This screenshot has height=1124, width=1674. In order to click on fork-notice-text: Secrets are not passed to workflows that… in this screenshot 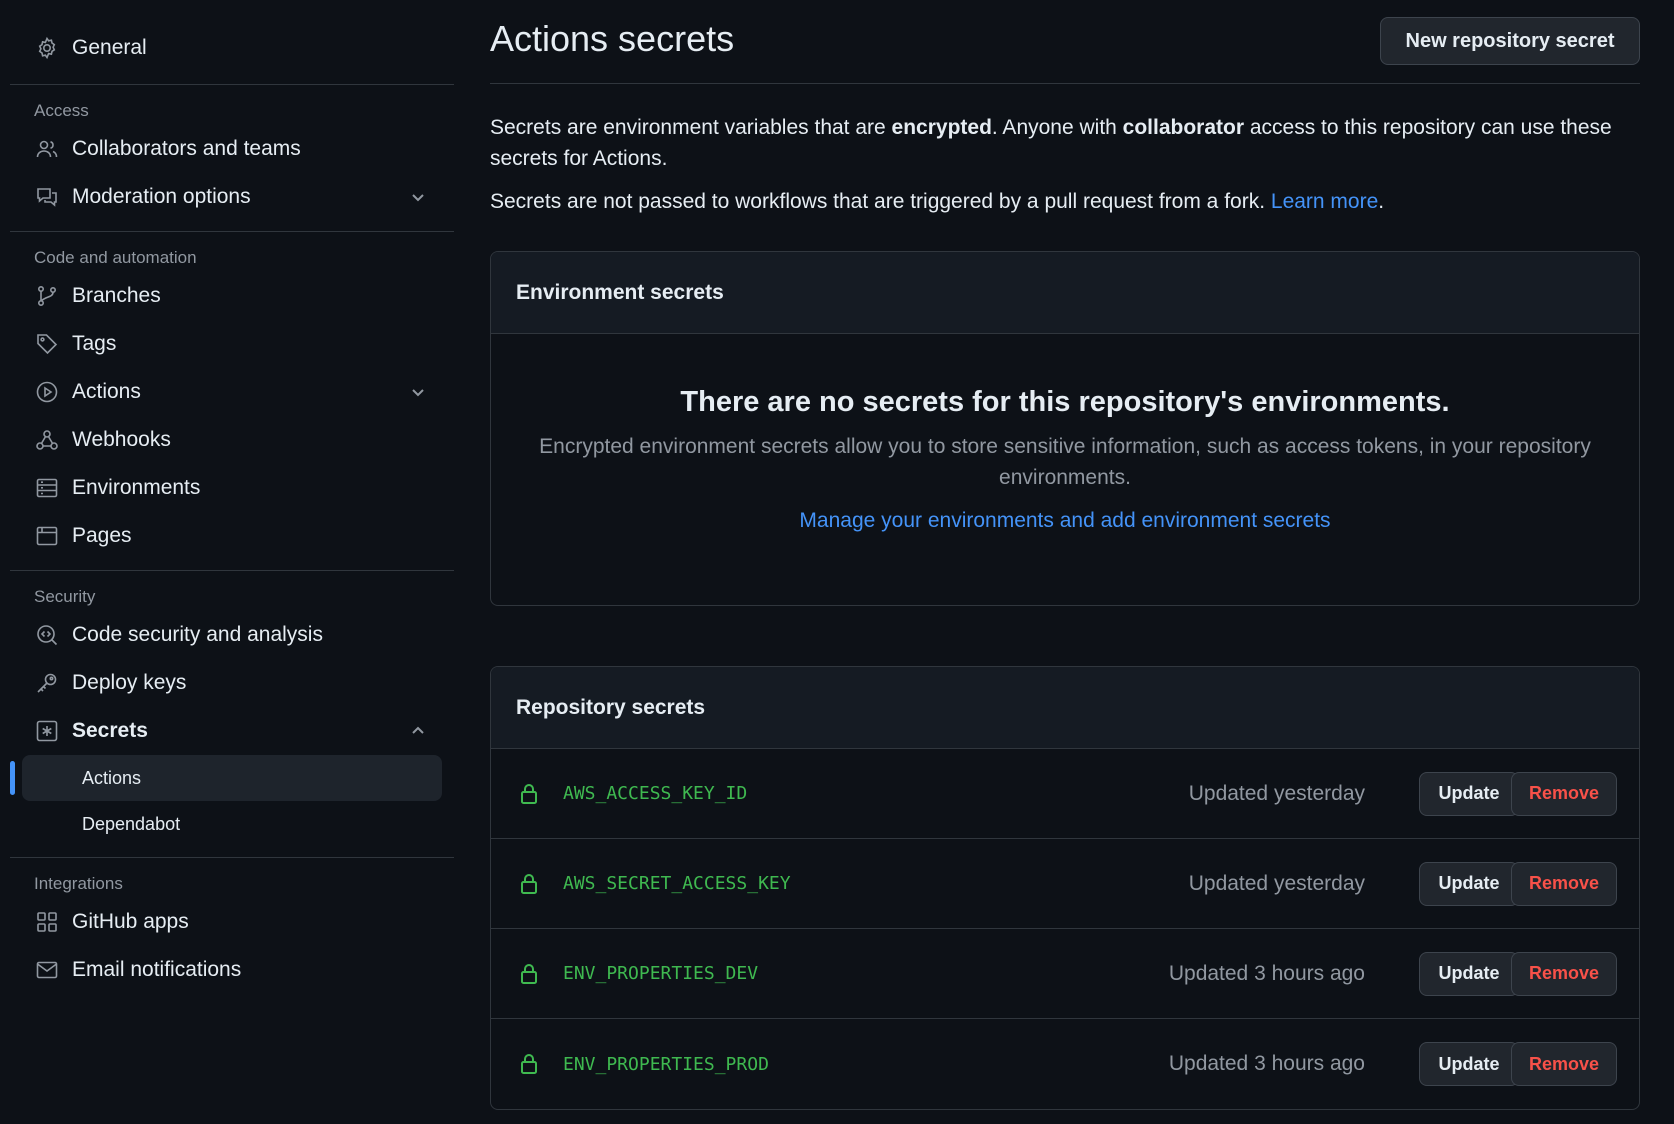, I will do `click(880, 201)`.